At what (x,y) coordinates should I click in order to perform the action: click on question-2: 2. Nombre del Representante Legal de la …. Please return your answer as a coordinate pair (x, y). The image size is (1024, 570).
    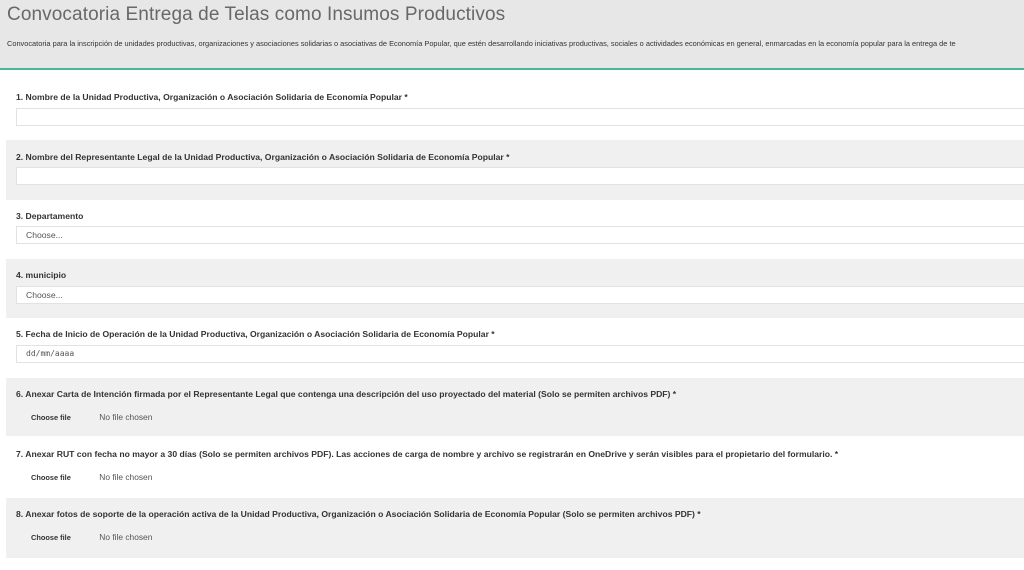
    Looking at the image, I should click on (515, 170).